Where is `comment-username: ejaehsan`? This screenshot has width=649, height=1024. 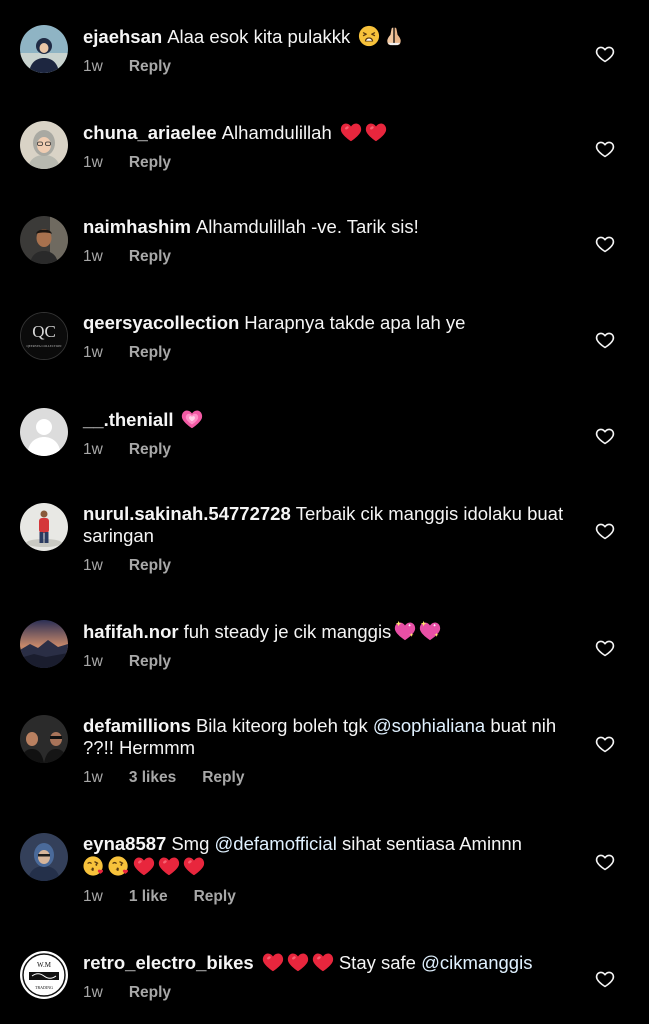
comment-username: ejaehsan is located at coordinates (122, 36).